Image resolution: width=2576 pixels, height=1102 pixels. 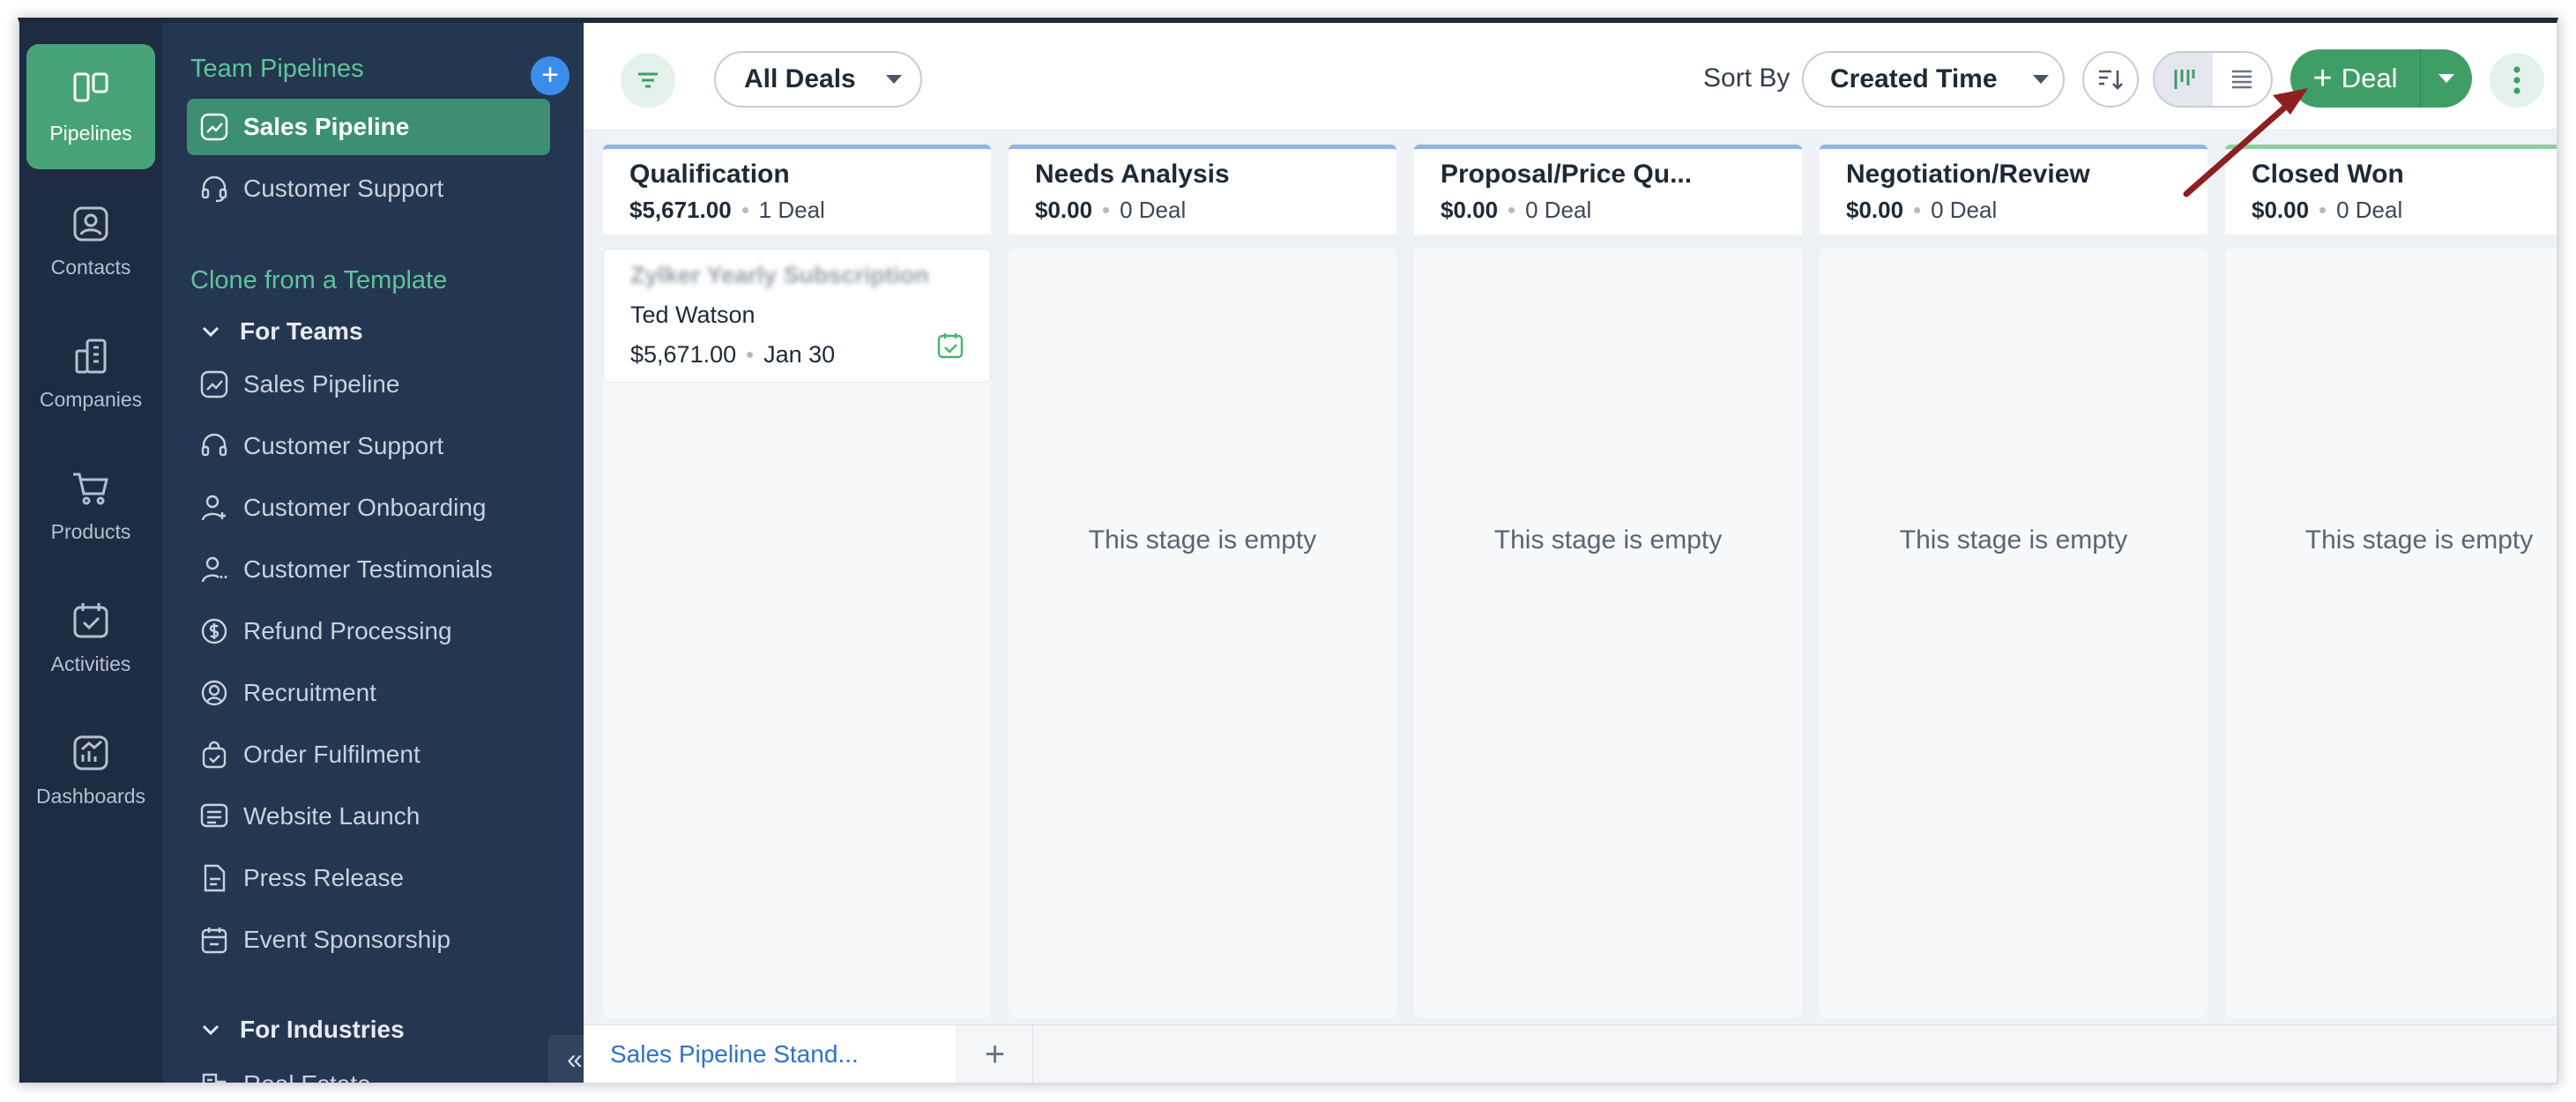 I want to click on template-label: Website Launch, so click(x=332, y=816).